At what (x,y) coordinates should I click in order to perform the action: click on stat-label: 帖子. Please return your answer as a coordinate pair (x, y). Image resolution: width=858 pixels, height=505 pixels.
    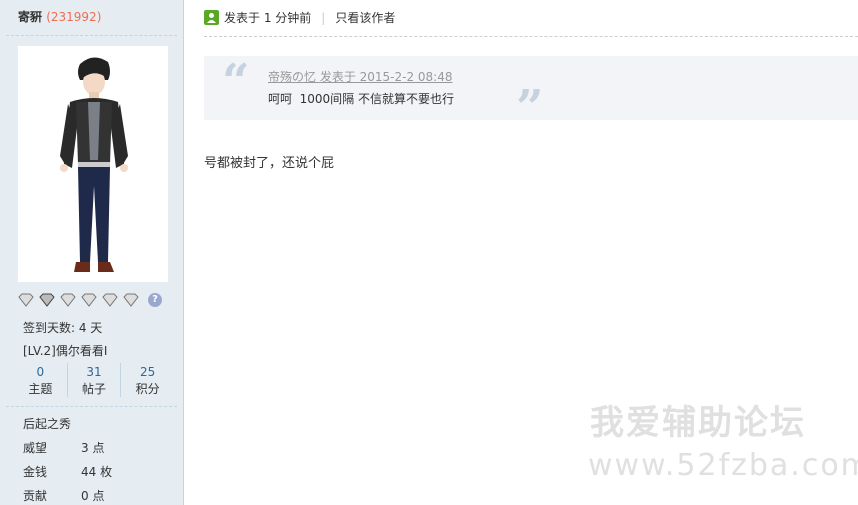
    Looking at the image, I should click on (94, 389).